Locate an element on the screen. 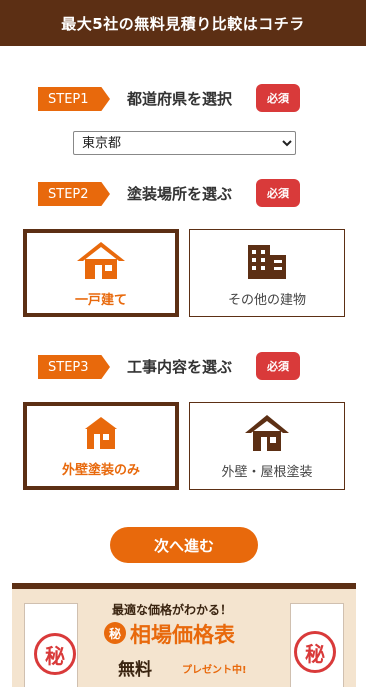 The height and width of the screenshot is (687, 366). option-exterior-only: 外壁塗装のみ is located at coordinates (101, 446).